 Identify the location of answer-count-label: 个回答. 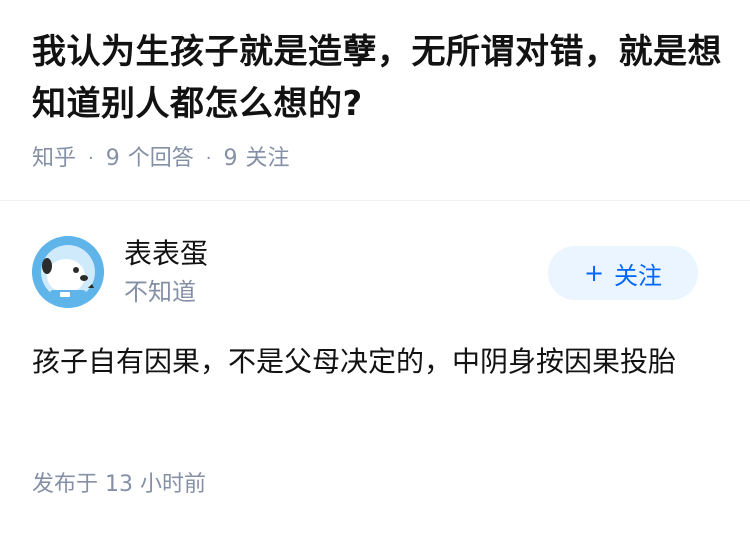
(161, 159).